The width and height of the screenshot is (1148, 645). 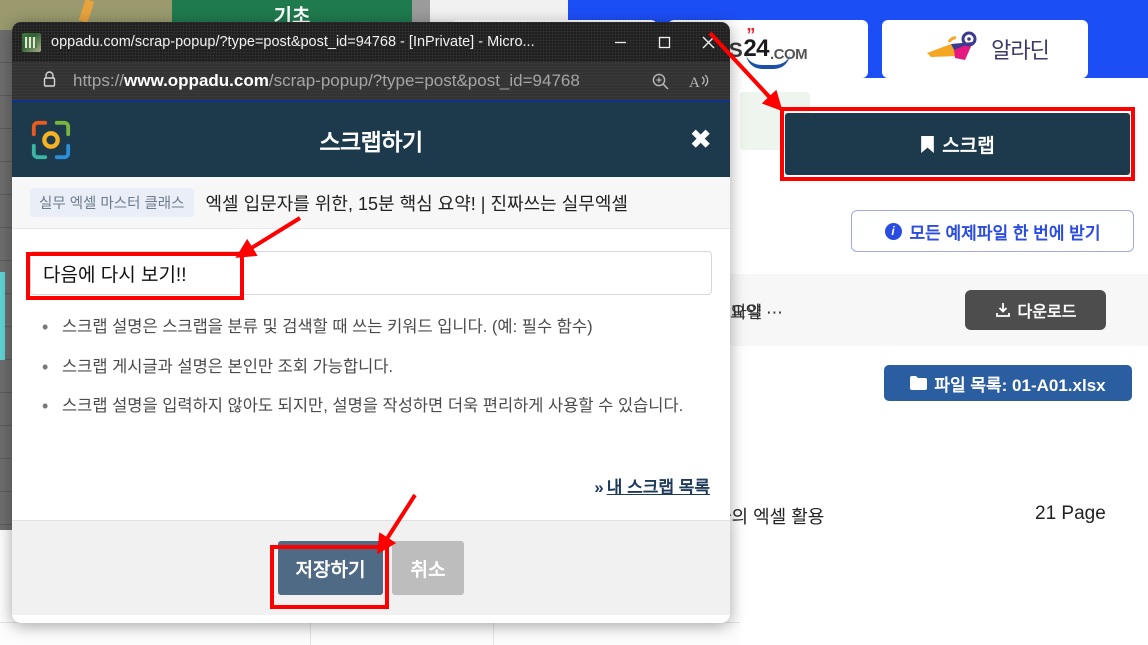 What do you see at coordinates (1070, 513) in the screenshot?
I see `course-page-count: 21 Page` at bounding box center [1070, 513].